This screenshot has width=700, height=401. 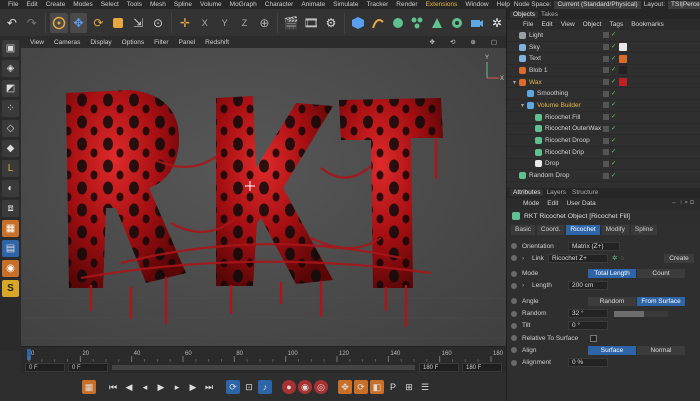 I want to click on tab-structure: Structure, so click(x=585, y=192).